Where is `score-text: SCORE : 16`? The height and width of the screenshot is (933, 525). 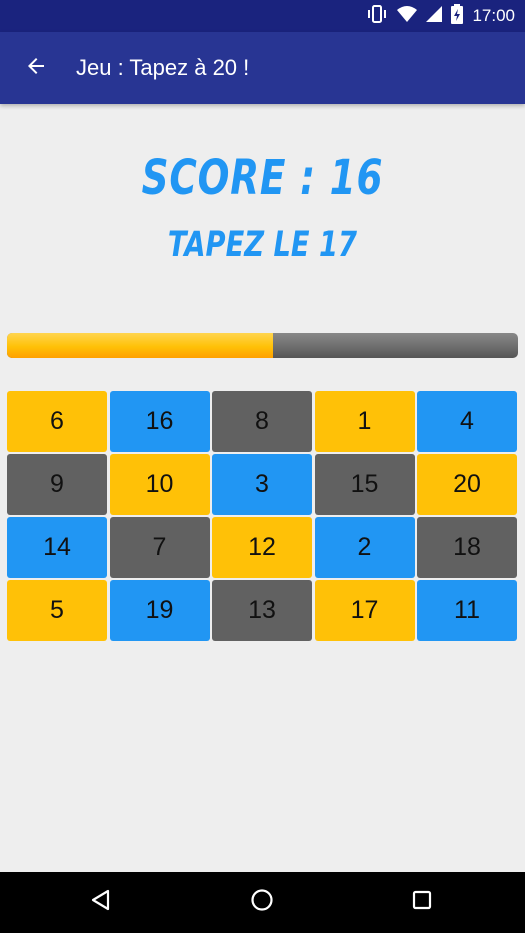 score-text: SCORE : 16 is located at coordinates (262, 178).